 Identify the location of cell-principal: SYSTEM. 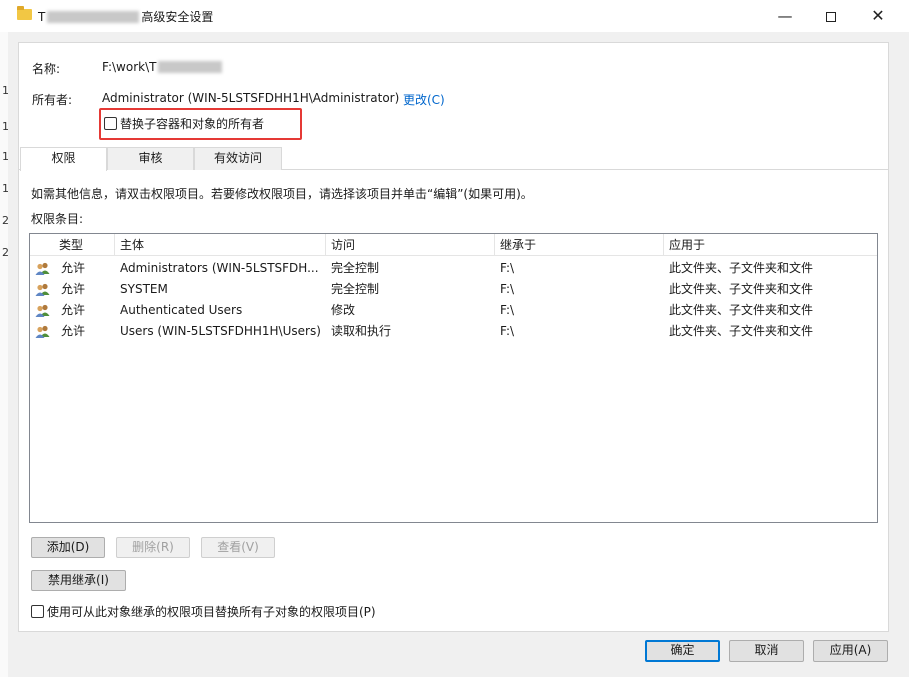
(144, 289).